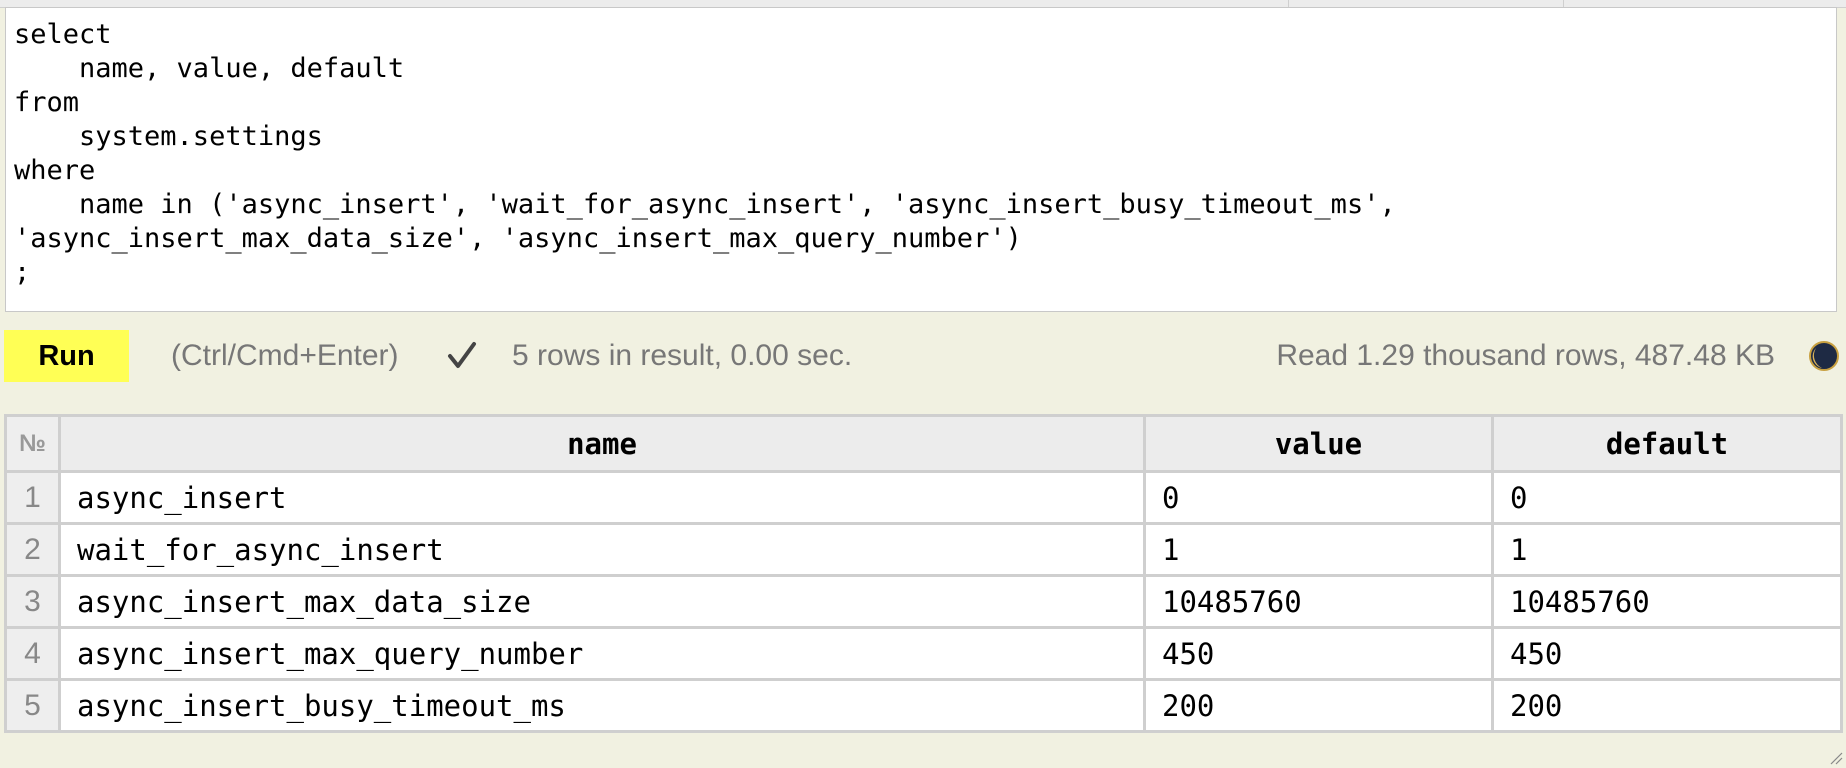 The width and height of the screenshot is (1846, 768). I want to click on cell-default: 10485760, so click(1667, 601).